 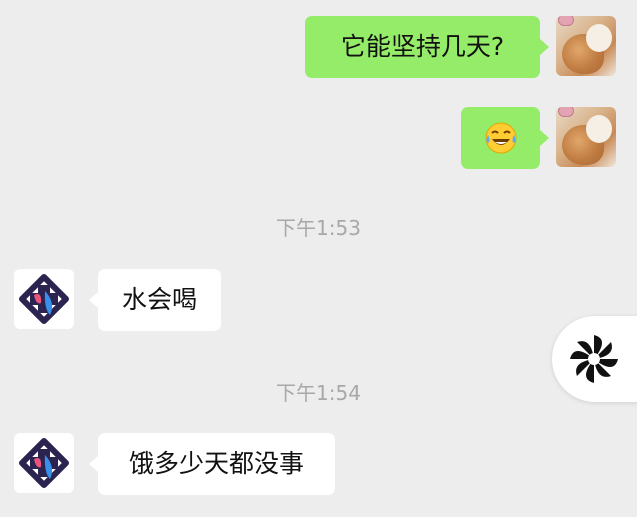 I want to click on message-bubble-sent-emoji, so click(x=500, y=138).